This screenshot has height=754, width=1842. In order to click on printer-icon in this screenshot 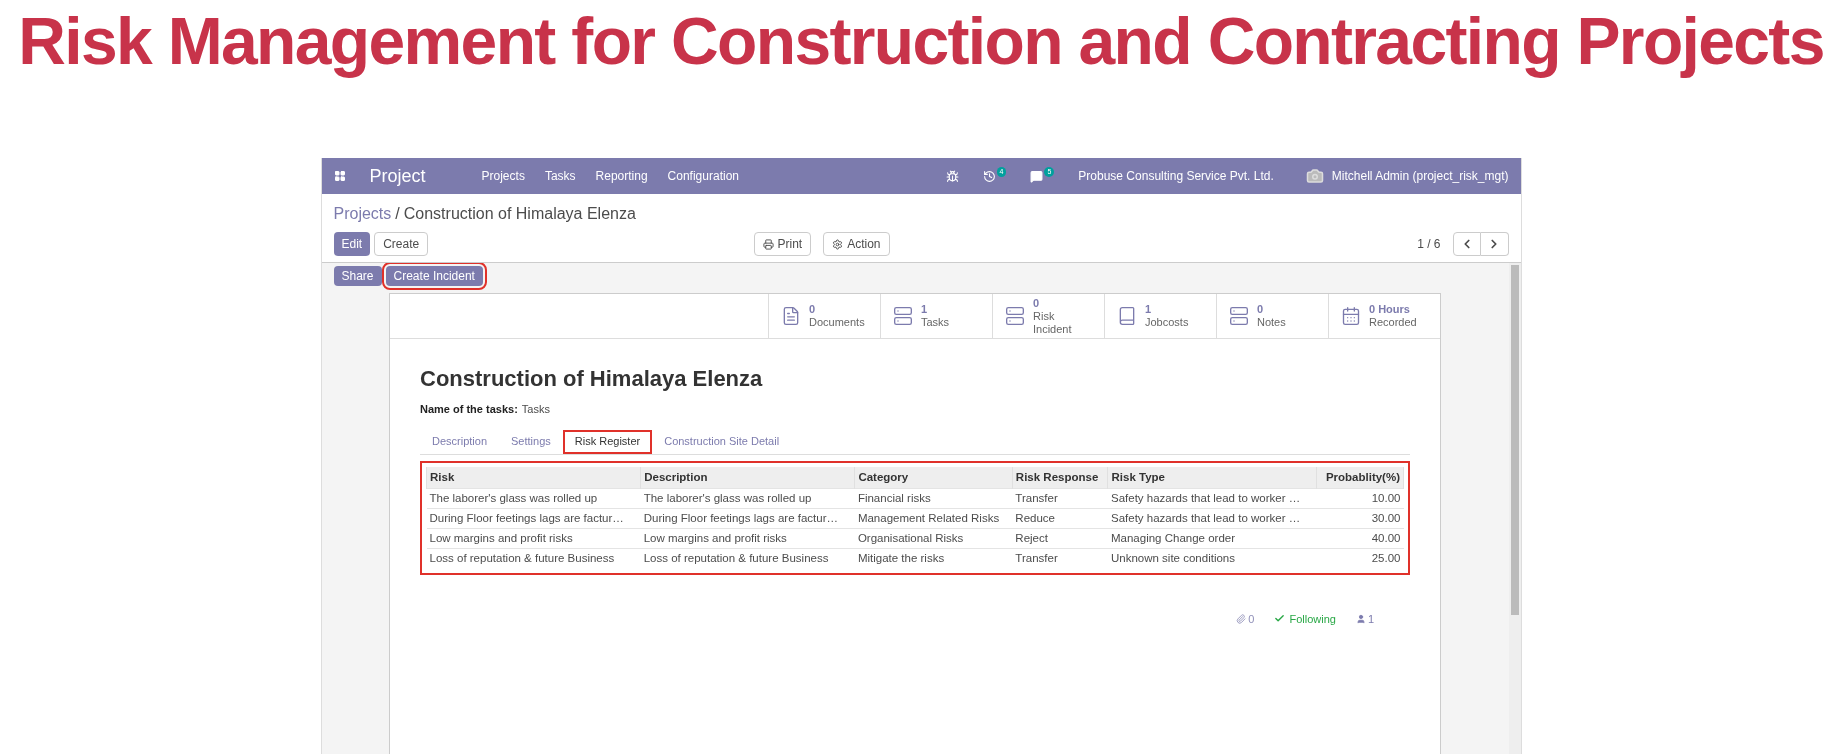, I will do `click(768, 244)`.